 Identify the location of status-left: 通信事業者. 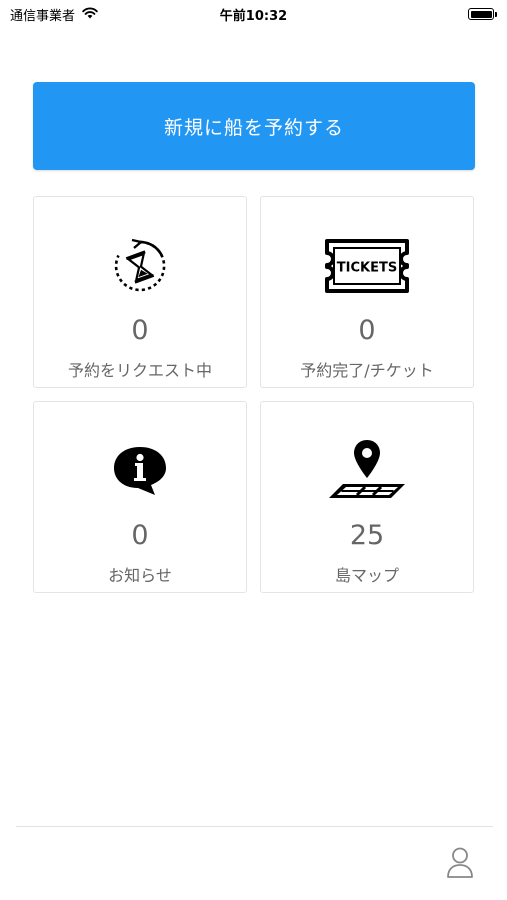
(54, 14).